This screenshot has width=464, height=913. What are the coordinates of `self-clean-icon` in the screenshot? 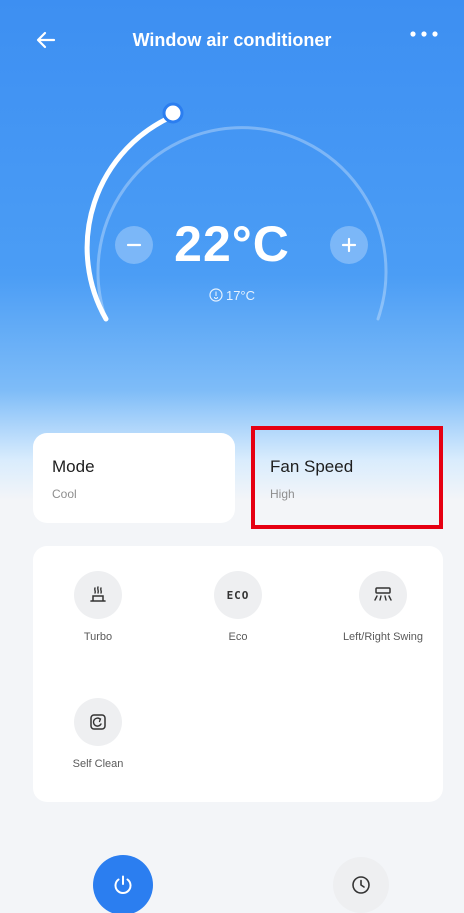 It's located at (98, 722).